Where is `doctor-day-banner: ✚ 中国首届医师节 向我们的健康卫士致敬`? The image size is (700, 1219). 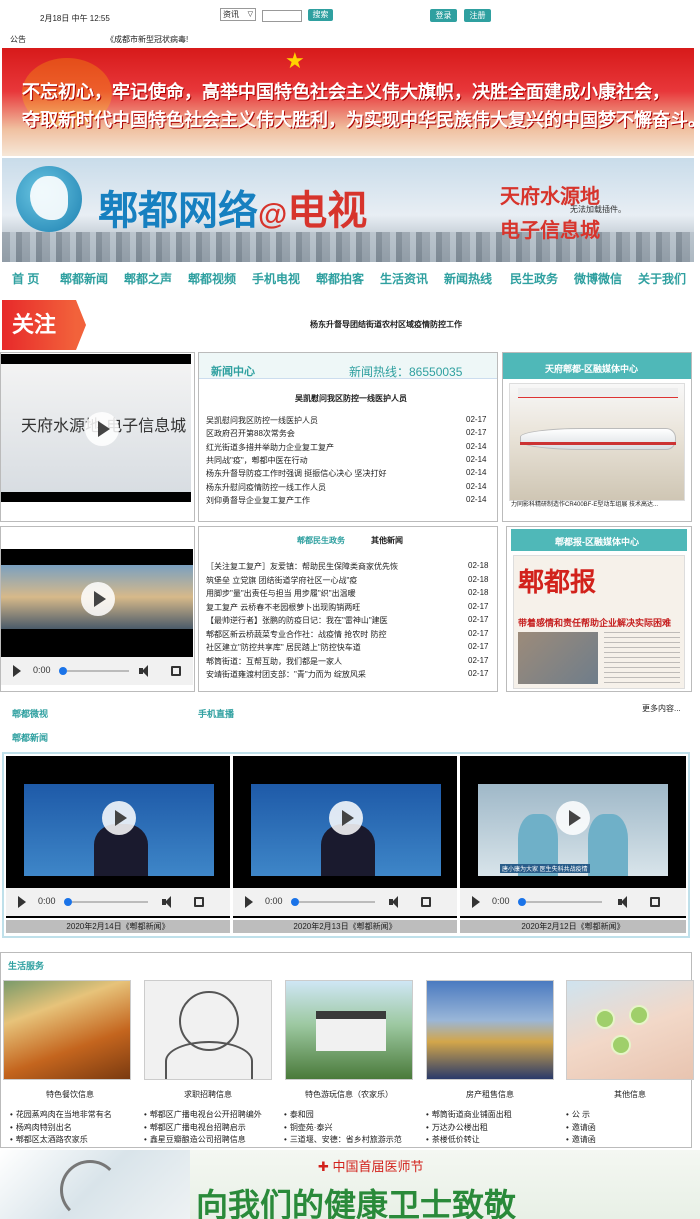 doctor-day-banner: ✚ 中国首届医师节 向我们的健康卫士致敬 is located at coordinates (350, 1184).